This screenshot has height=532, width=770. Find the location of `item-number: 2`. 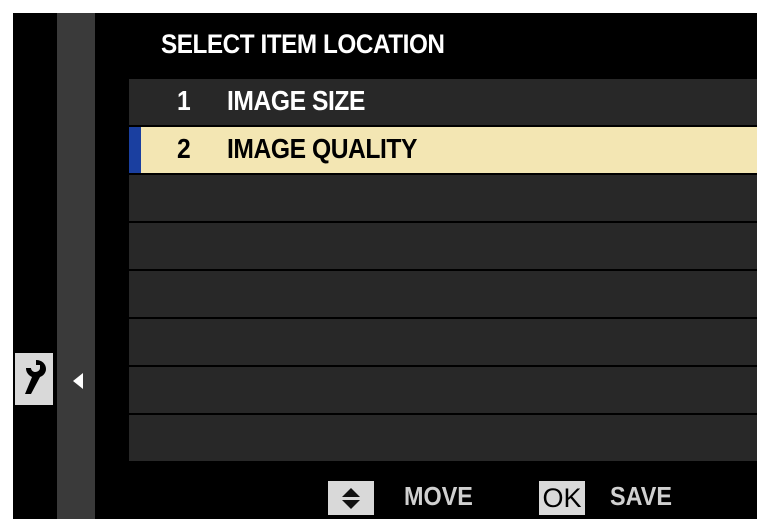

item-number: 2 is located at coordinates (184, 148).